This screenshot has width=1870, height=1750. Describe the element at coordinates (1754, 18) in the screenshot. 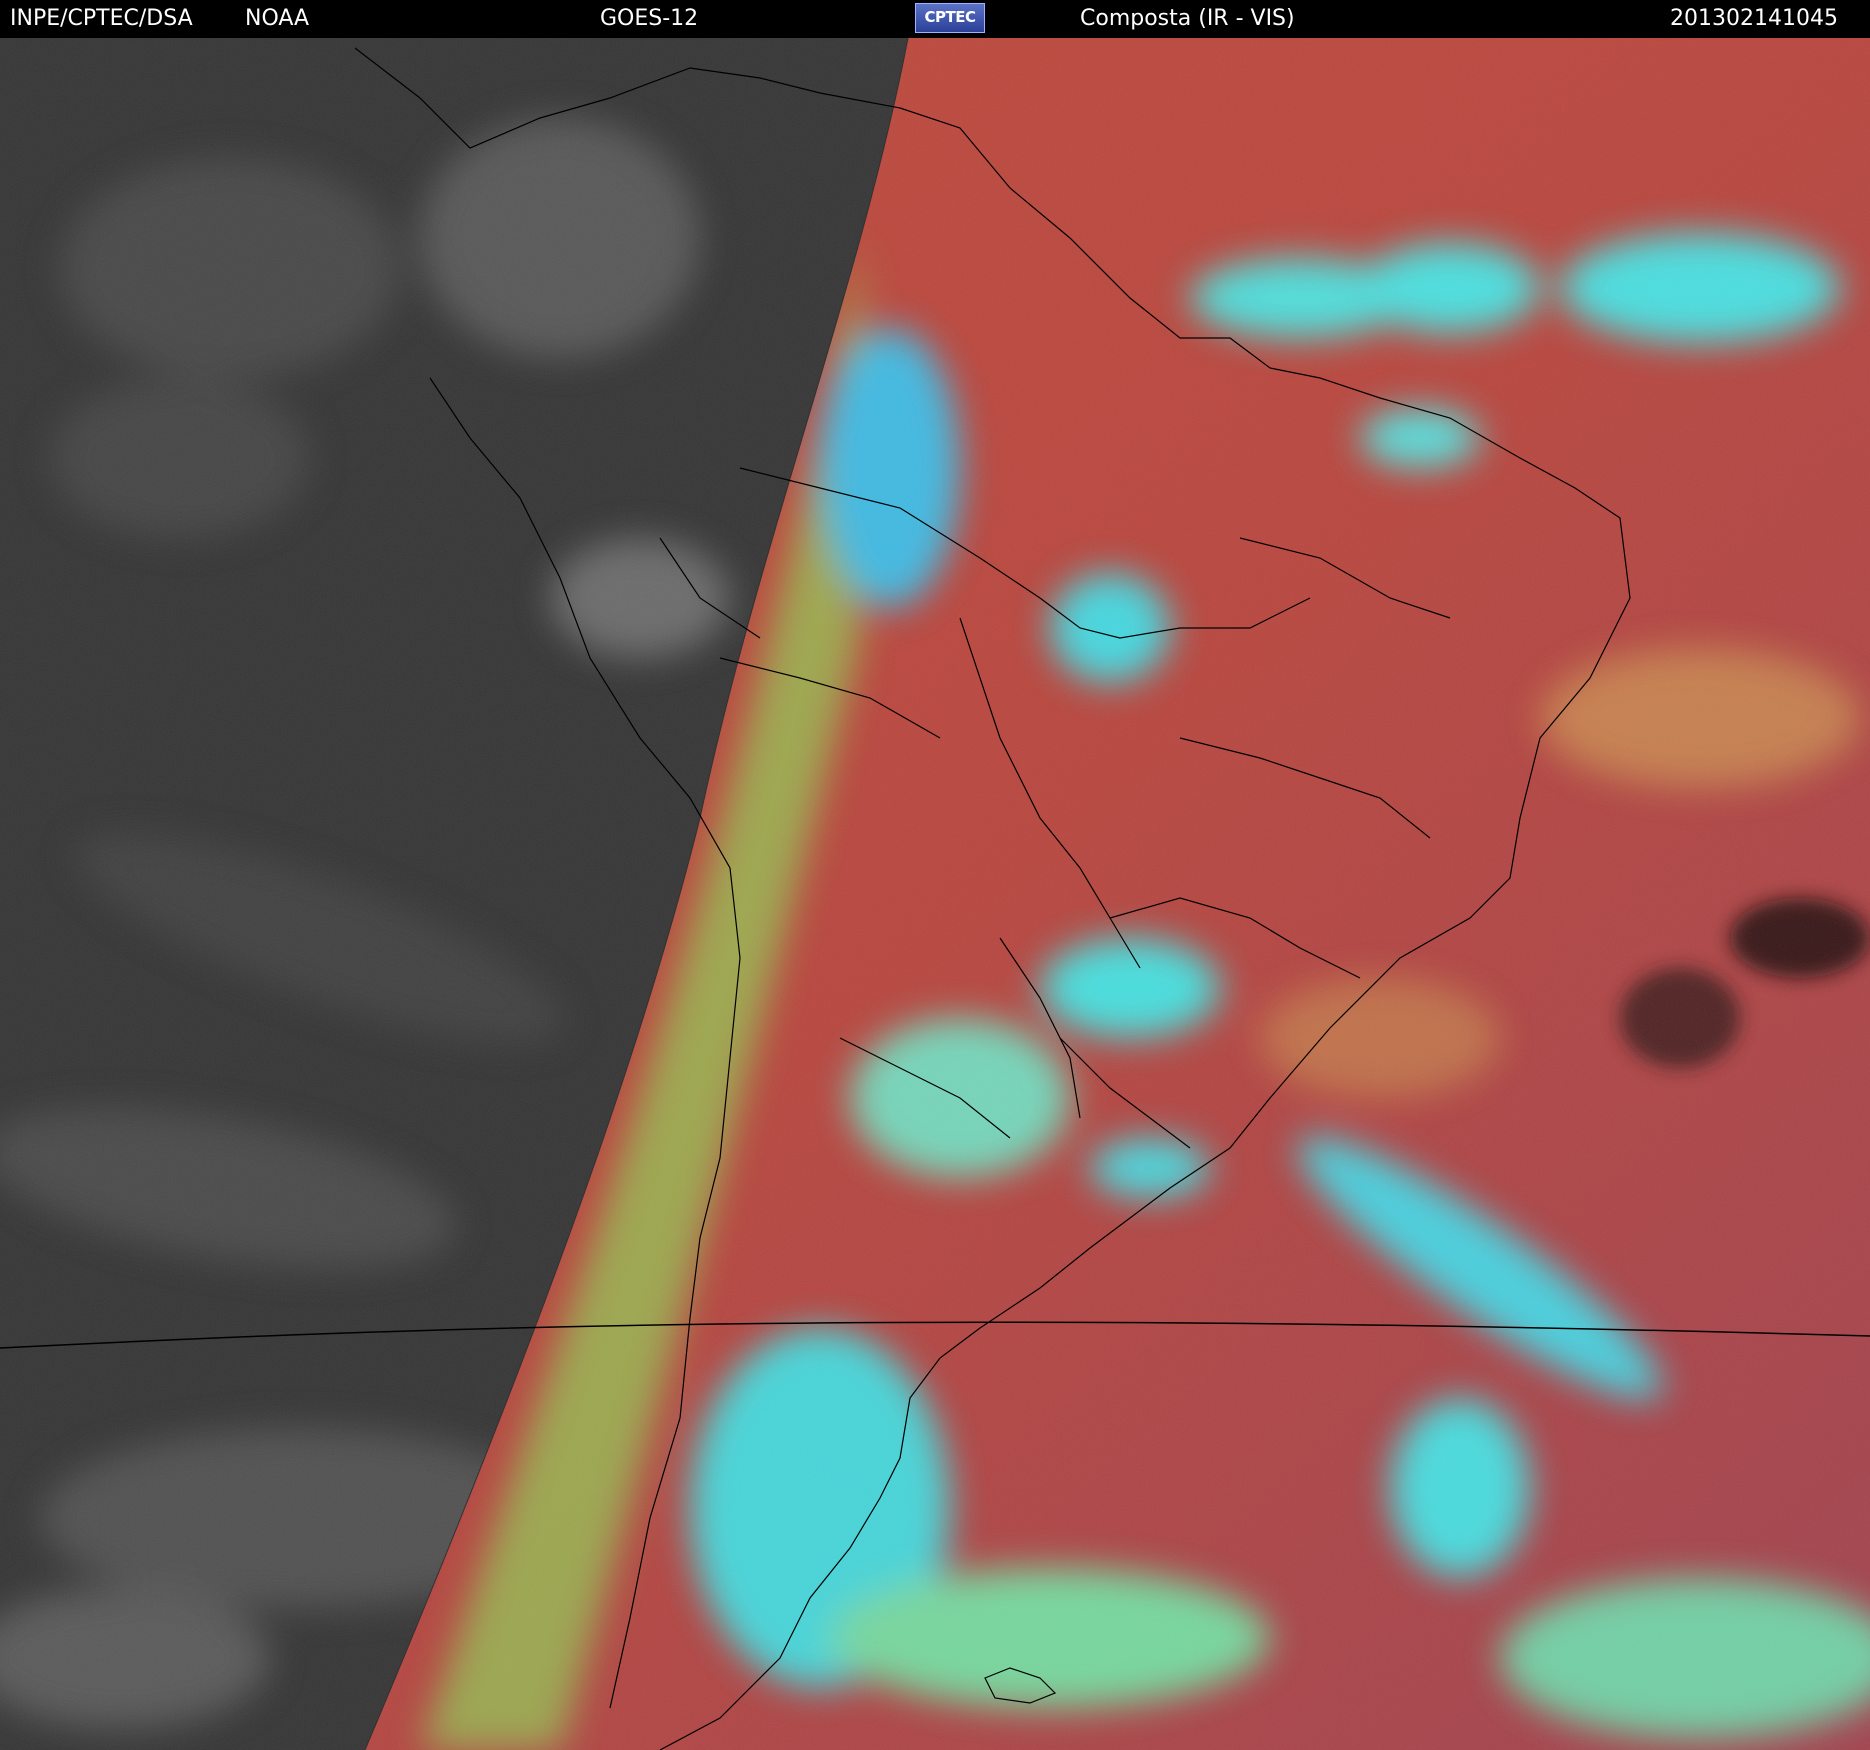

I see `timestamp-label: 201302141045` at that location.